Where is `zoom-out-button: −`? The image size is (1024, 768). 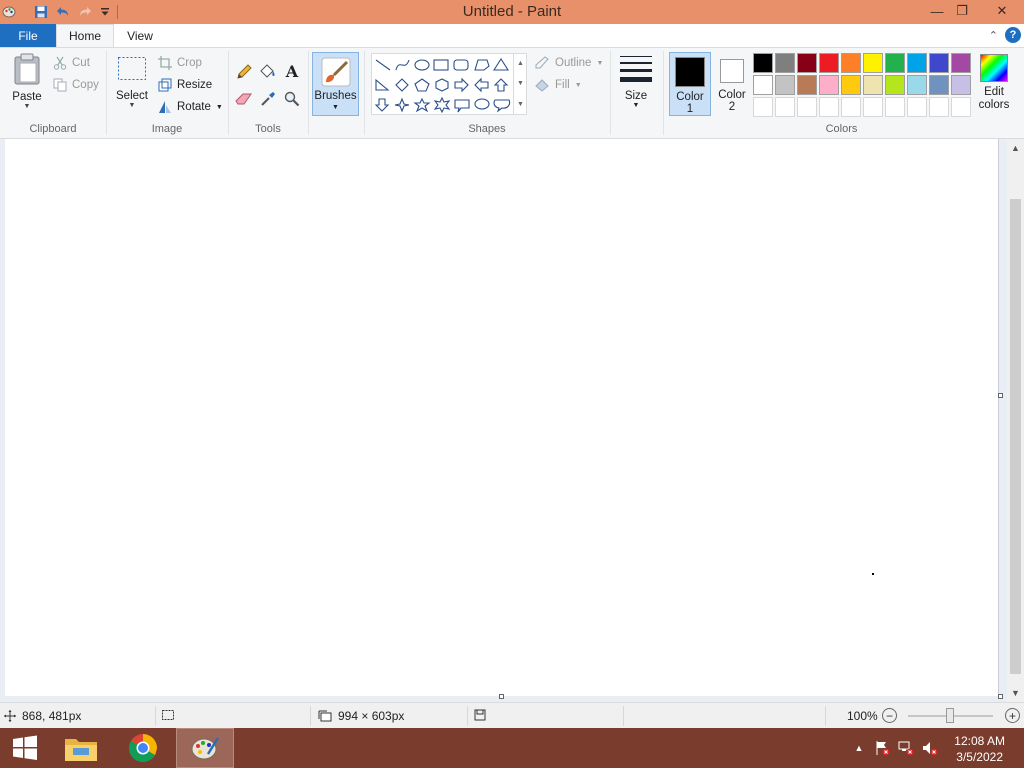
zoom-out-button: − is located at coordinates (889, 715).